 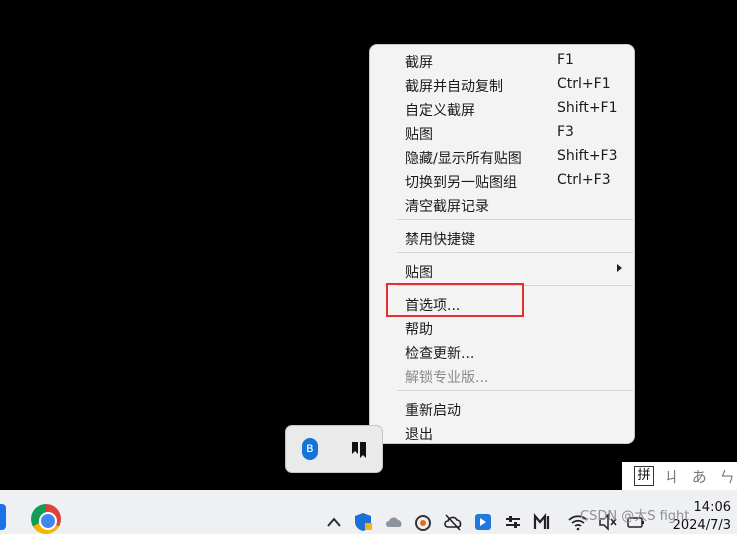 What do you see at coordinates (502, 270) in the screenshot?
I see `menu-item-pin-submenu: 贴图` at bounding box center [502, 270].